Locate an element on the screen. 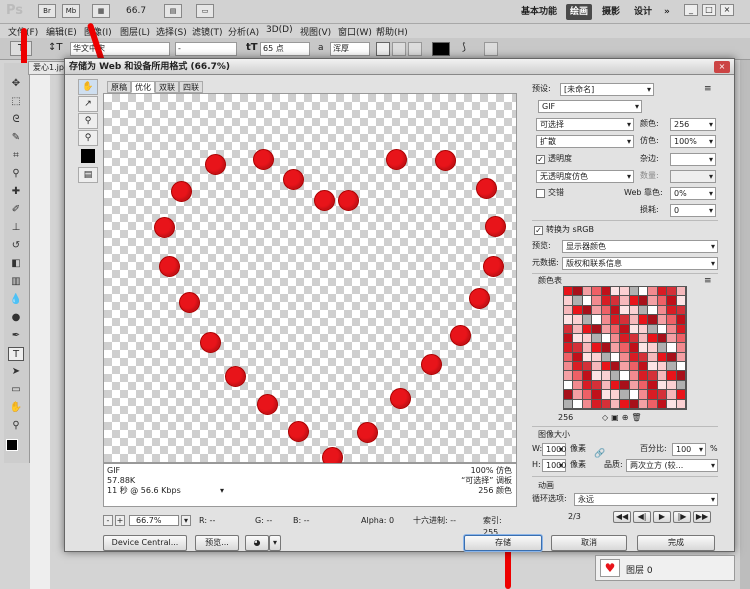  layer-row: ♥ 图层 0 is located at coordinates (665, 568).